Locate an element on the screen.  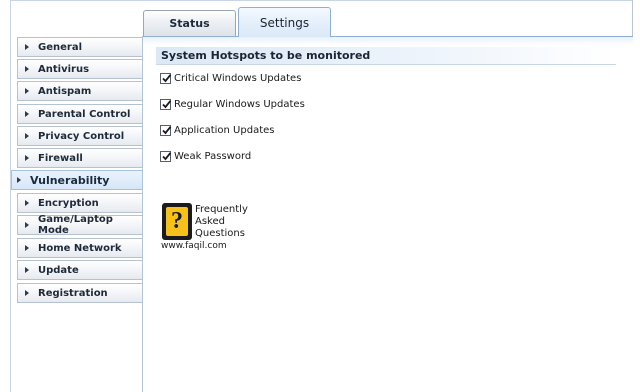
checkbox-weak-password: Weak Password is located at coordinates (205, 156).